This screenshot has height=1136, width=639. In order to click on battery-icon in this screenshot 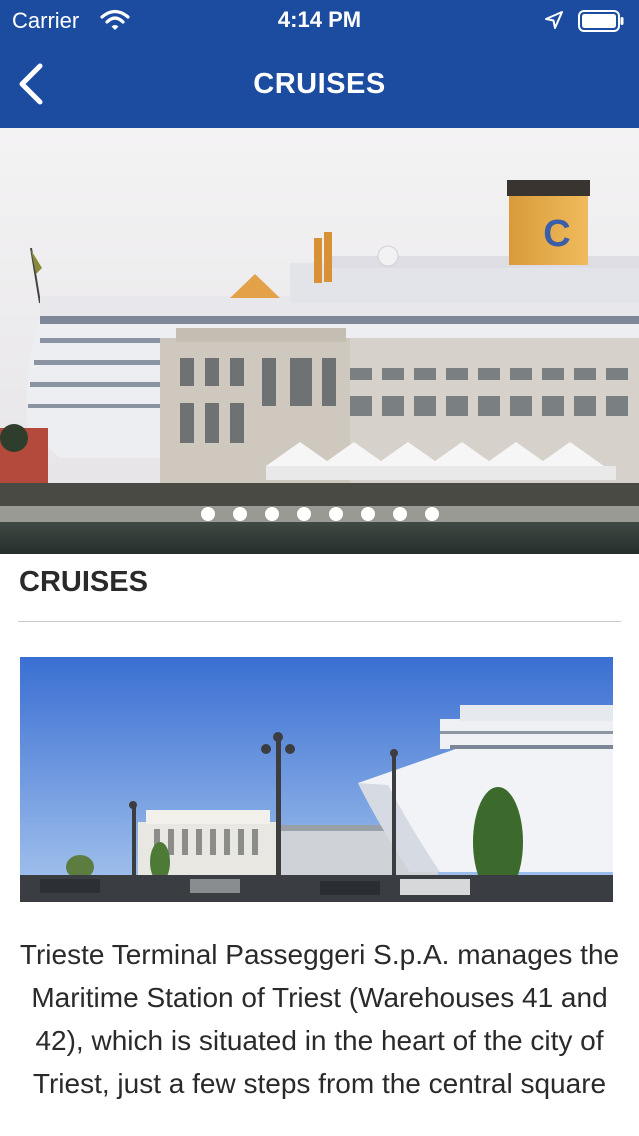, I will do `click(601, 21)`.